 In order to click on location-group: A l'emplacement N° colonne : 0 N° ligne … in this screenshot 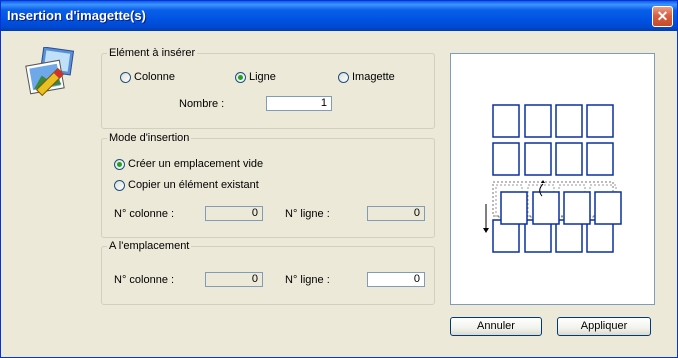, I will do `click(268, 272)`.